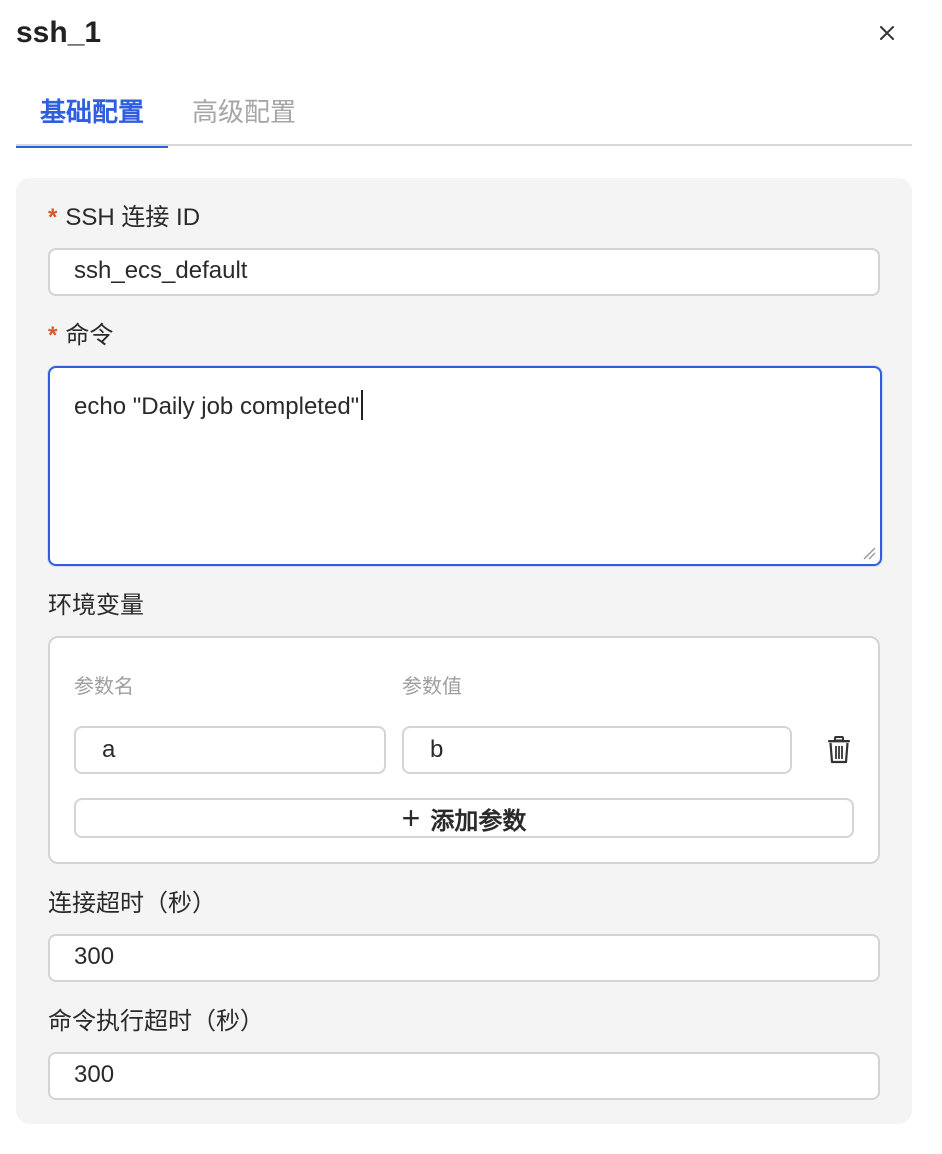  Describe the element at coordinates (217, 406) in the screenshot. I see `command-text: echo "Daily job completed"` at that location.